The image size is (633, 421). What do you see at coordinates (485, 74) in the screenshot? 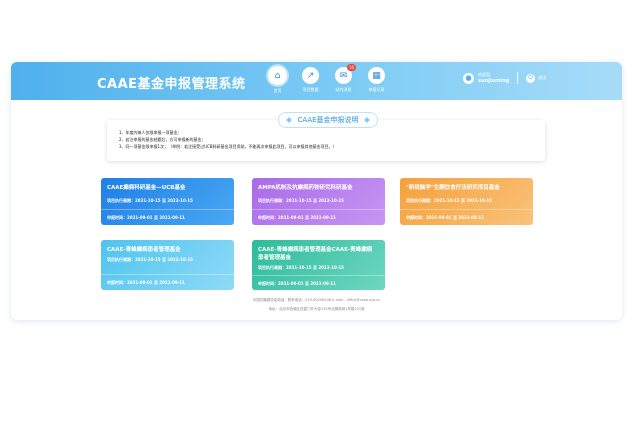
I see `welcome-text: 欢迎您,` at bounding box center [485, 74].